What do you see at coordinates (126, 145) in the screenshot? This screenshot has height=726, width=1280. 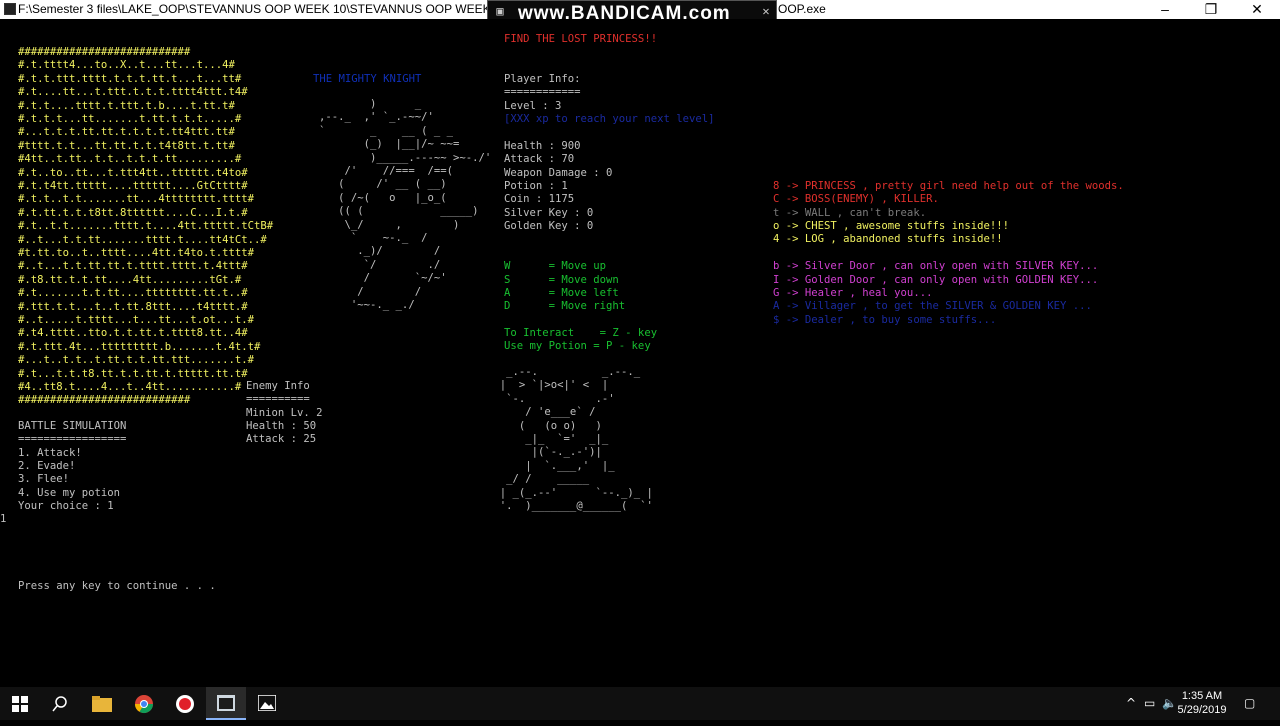 I see `map-row: #tttt.t.t...tt.tt.t.t.t4t8tt.t.tt#` at bounding box center [126, 145].